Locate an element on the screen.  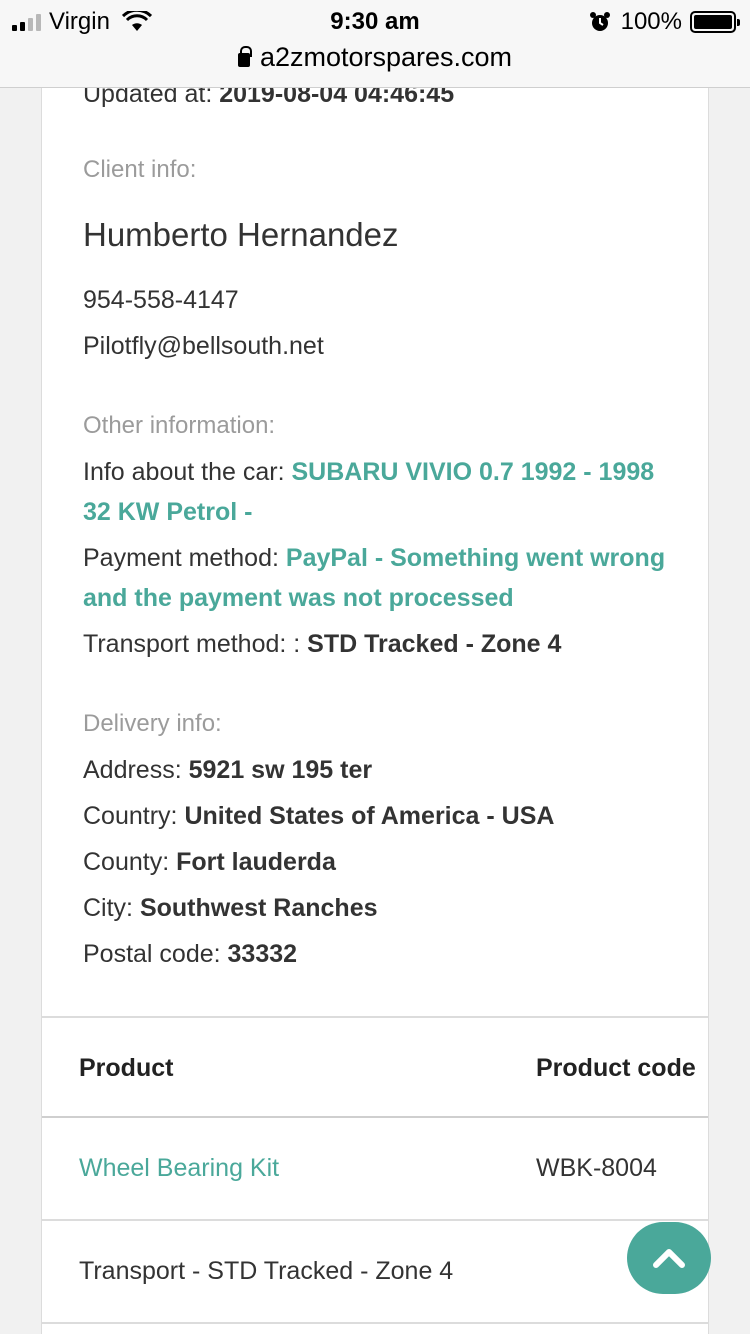
postal-value: 33332 is located at coordinates (262, 954).